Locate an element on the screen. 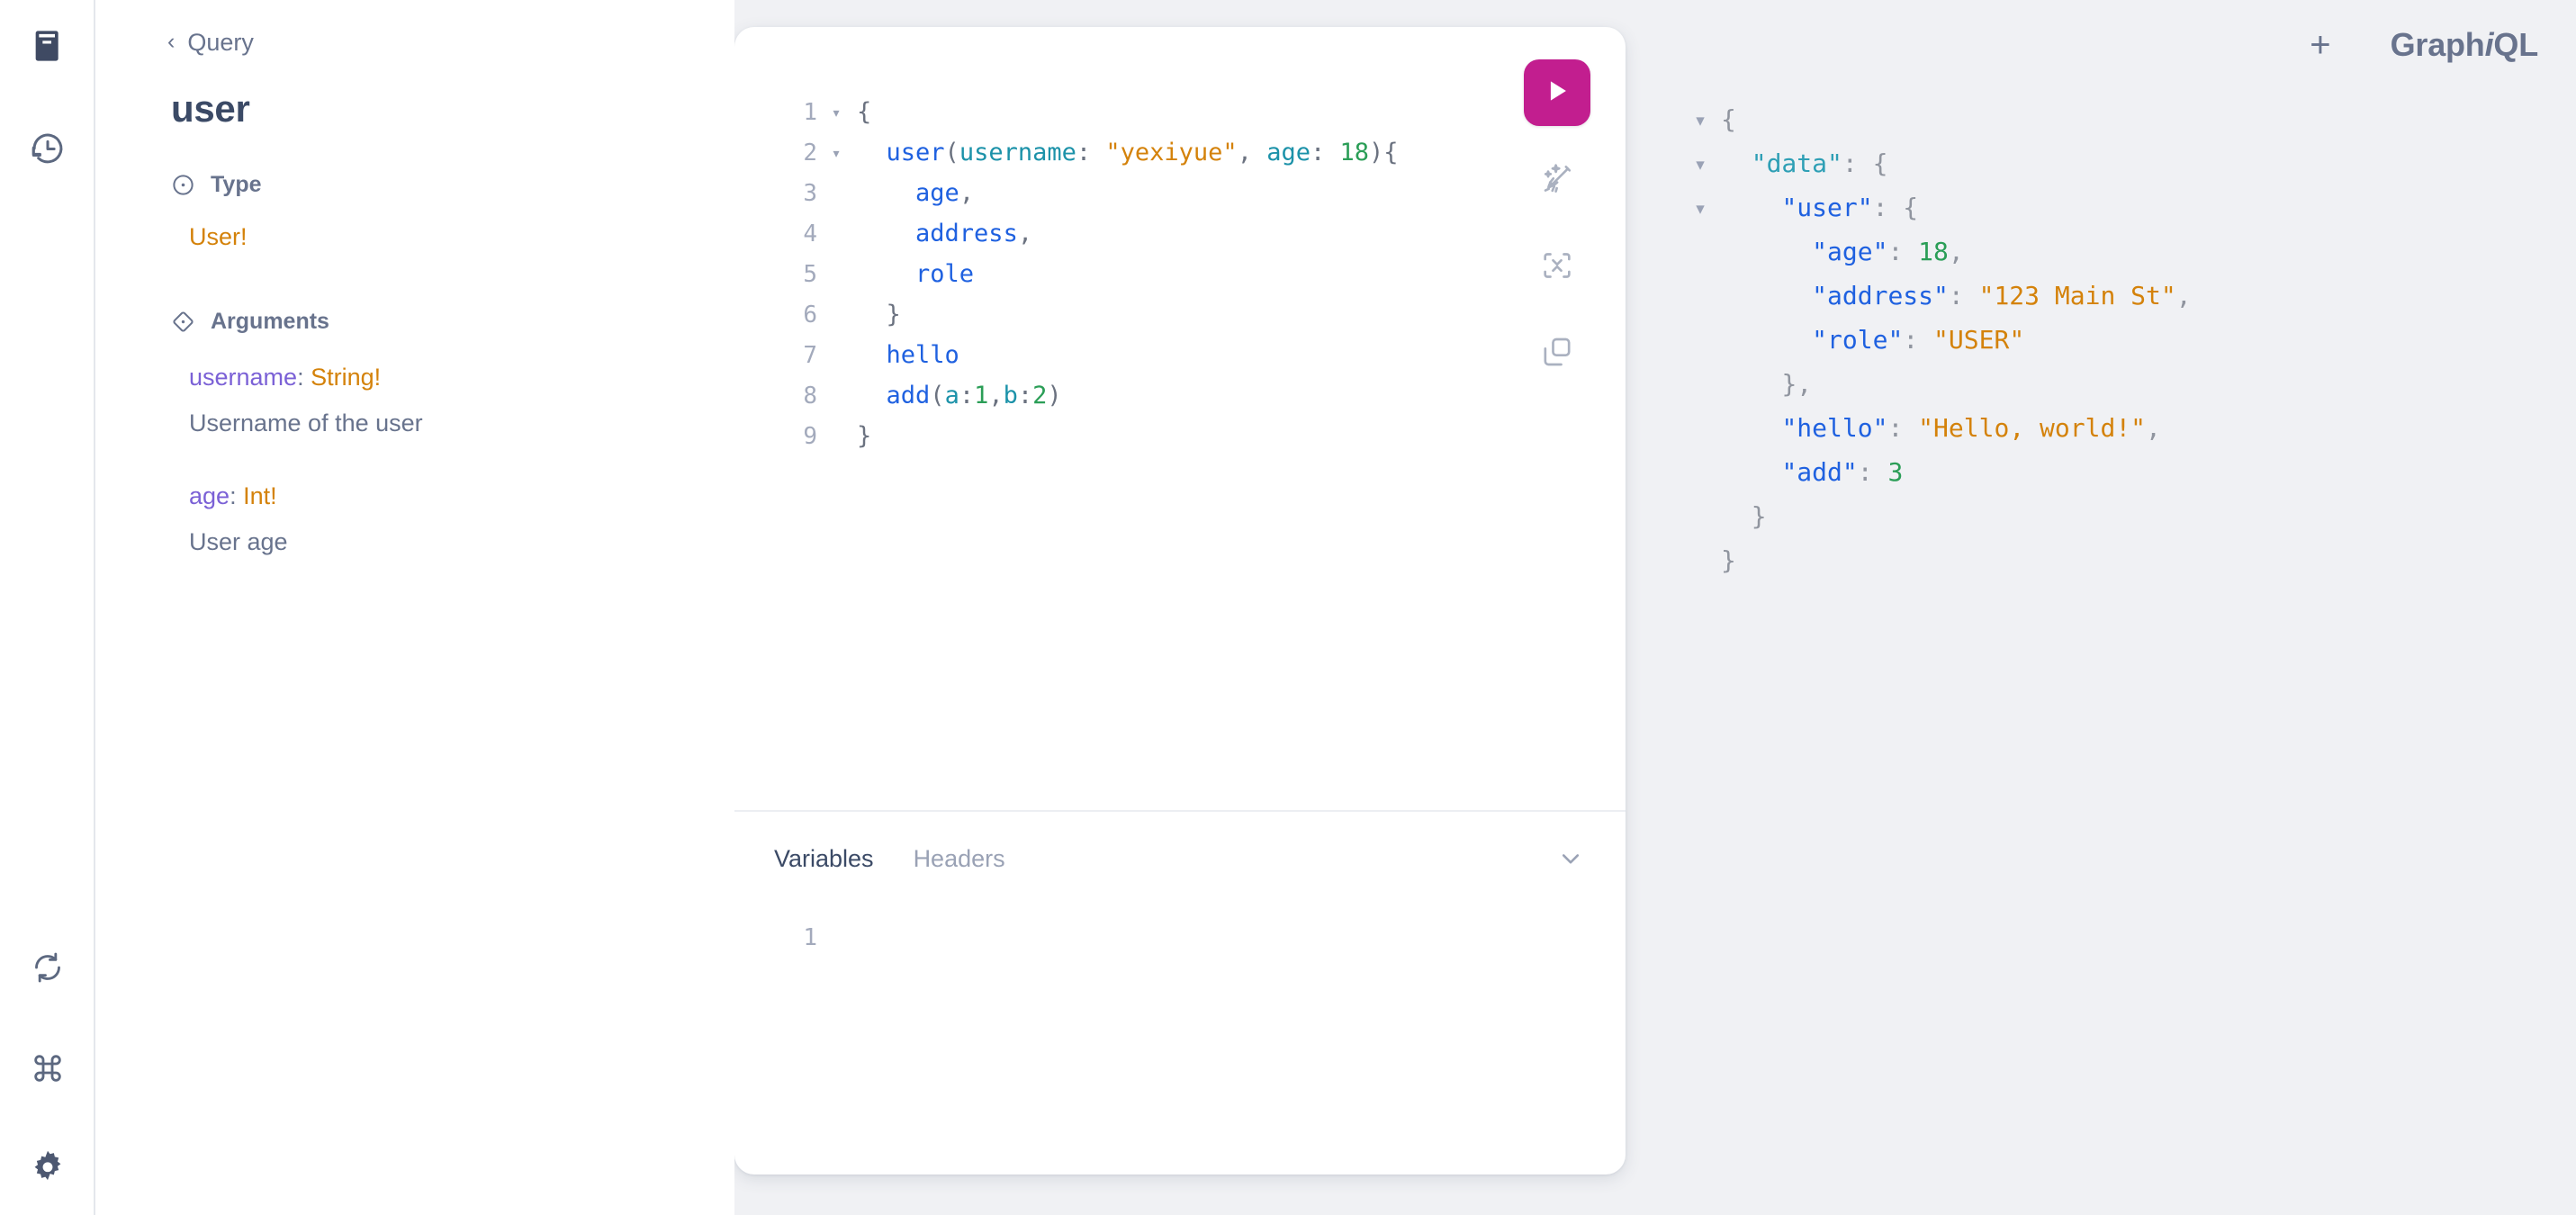 The height and width of the screenshot is (1215, 2576). arguments-section-label: Arguments is located at coordinates (270, 321).